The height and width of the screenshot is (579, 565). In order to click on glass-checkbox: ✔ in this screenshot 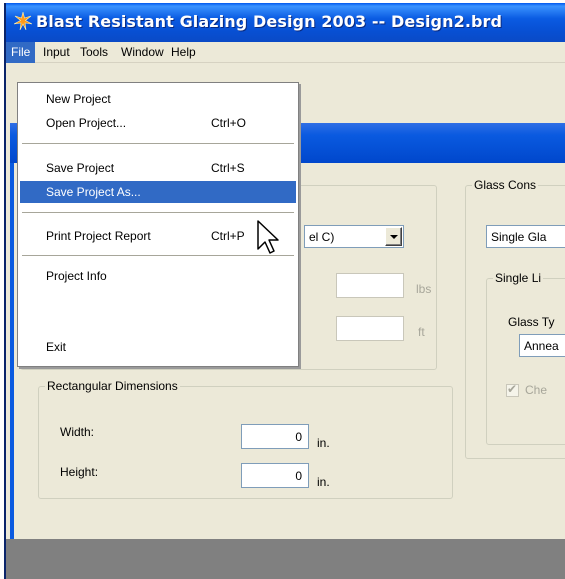, I will do `click(512, 389)`.